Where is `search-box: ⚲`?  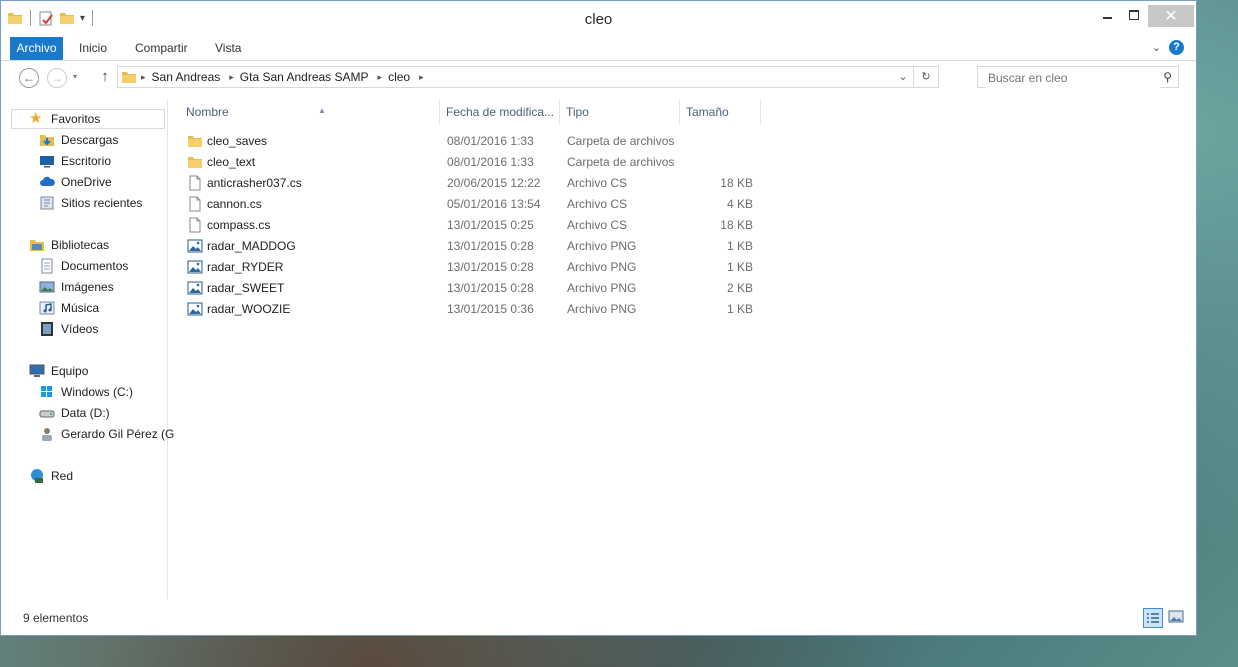 search-box: ⚲ is located at coordinates (1078, 77).